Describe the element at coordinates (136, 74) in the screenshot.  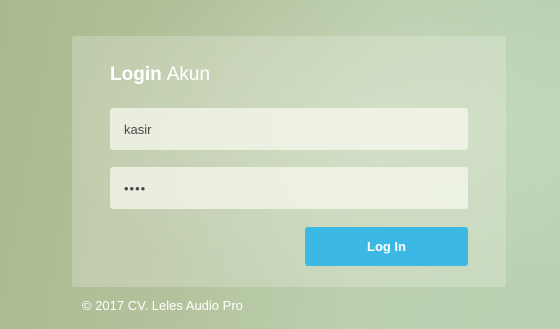
I see `login-title-strong: Login` at that location.